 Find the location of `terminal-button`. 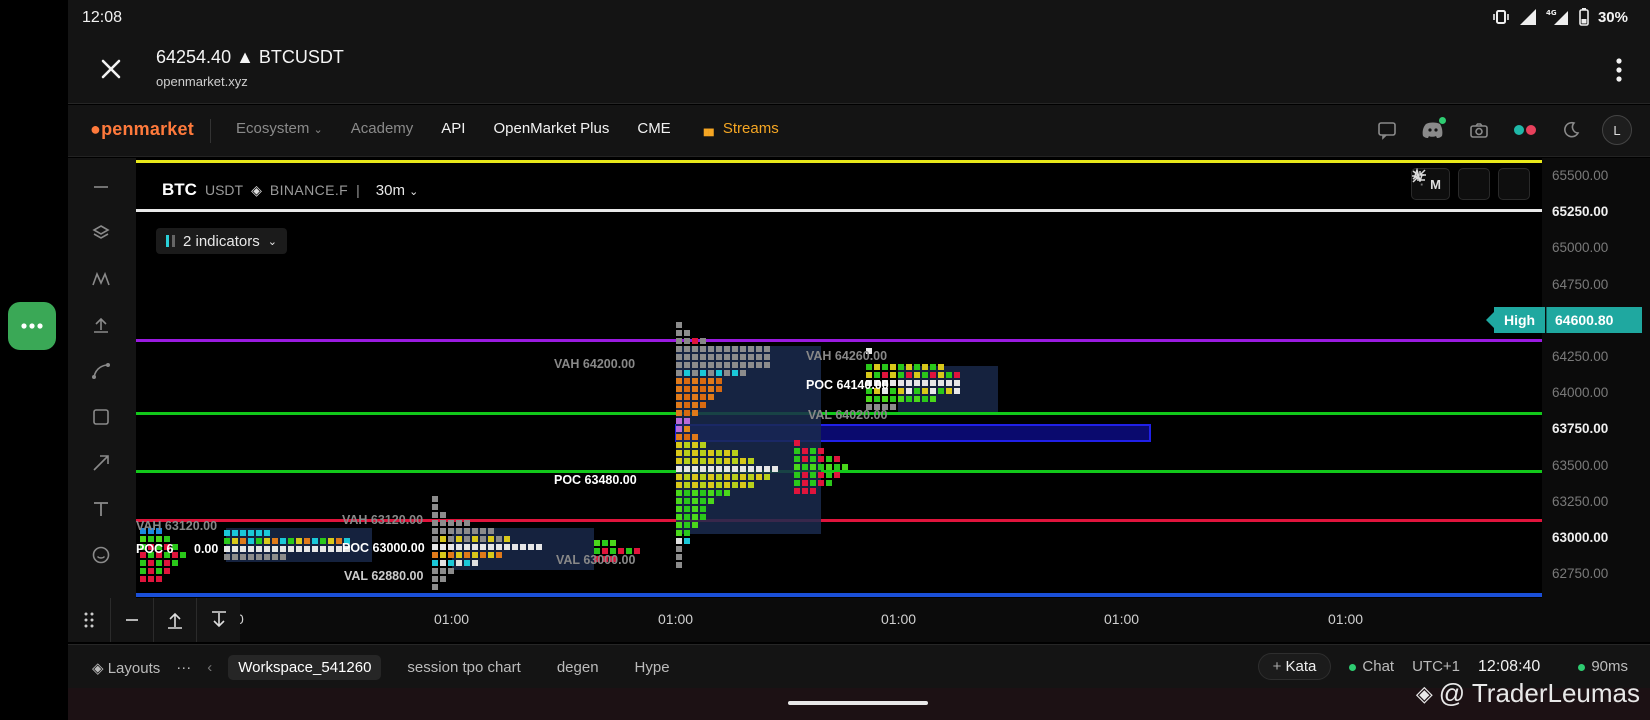

terminal-button is located at coordinates (1451, 184).